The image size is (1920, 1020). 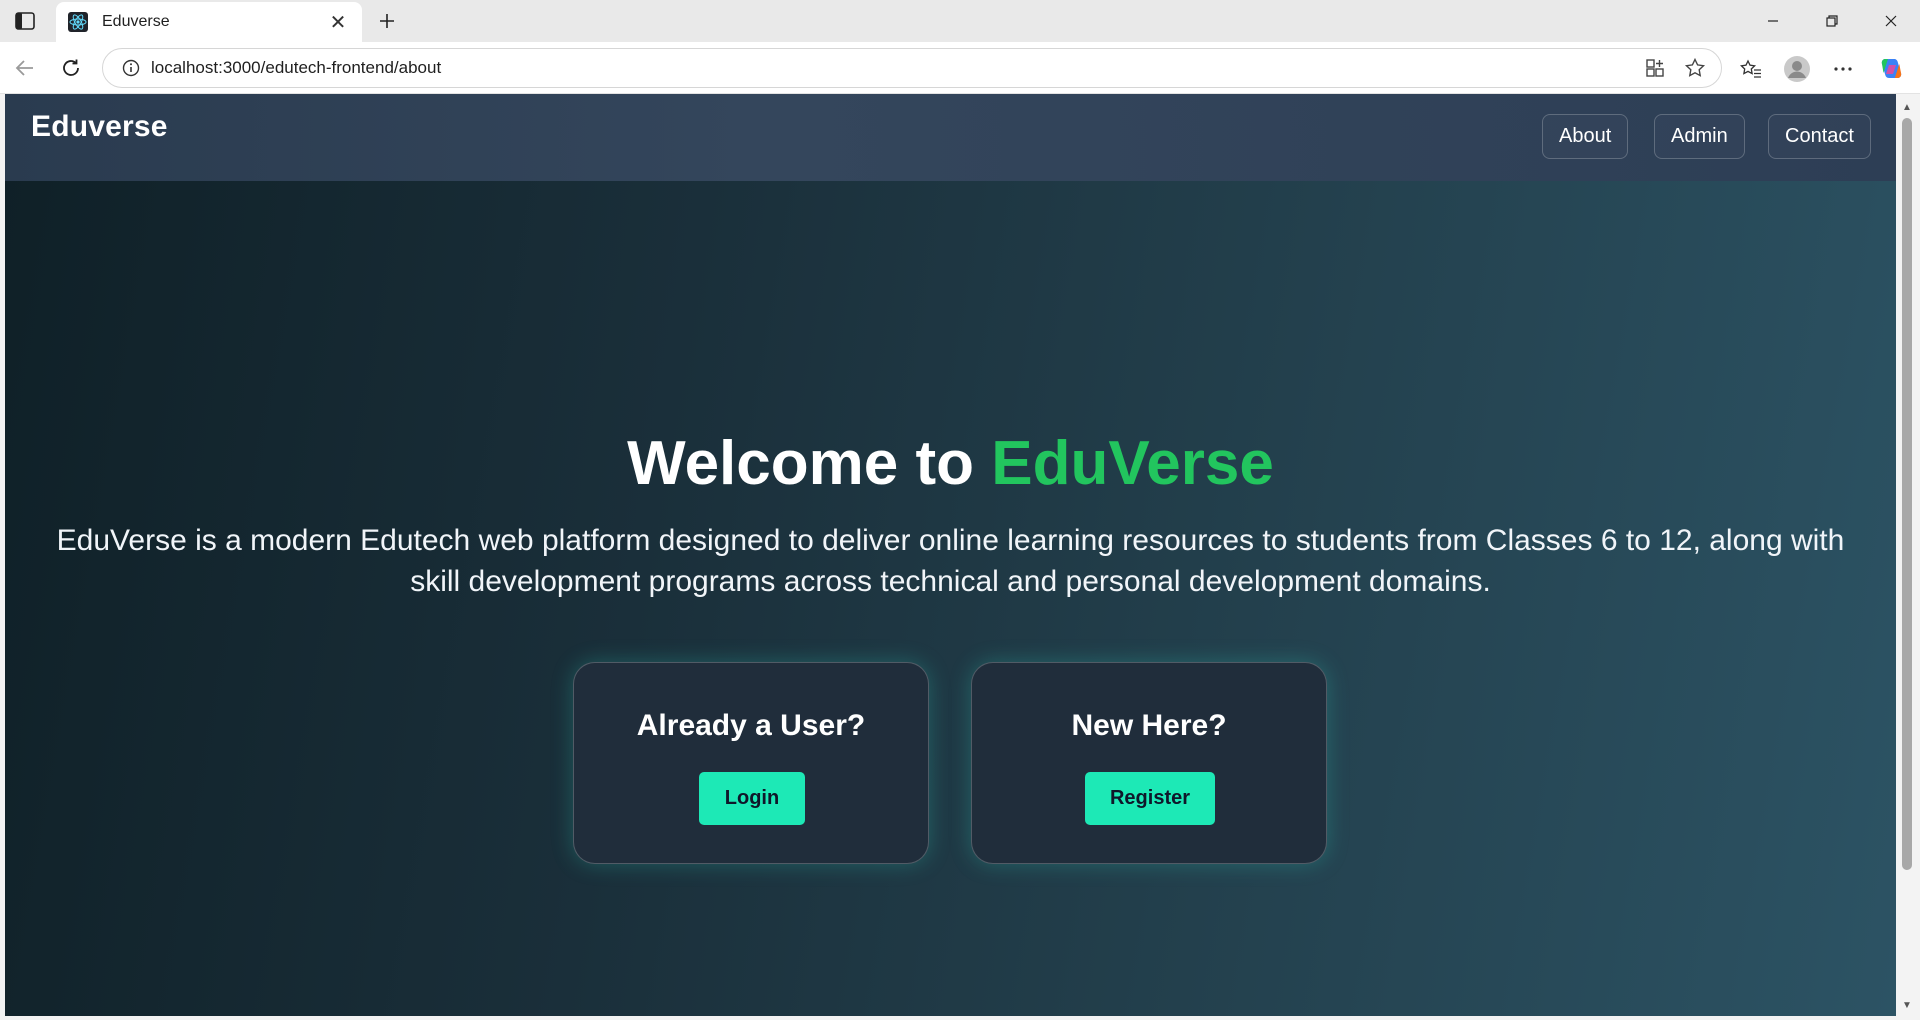 I want to click on scrollbar-thumb, so click(x=1907, y=494).